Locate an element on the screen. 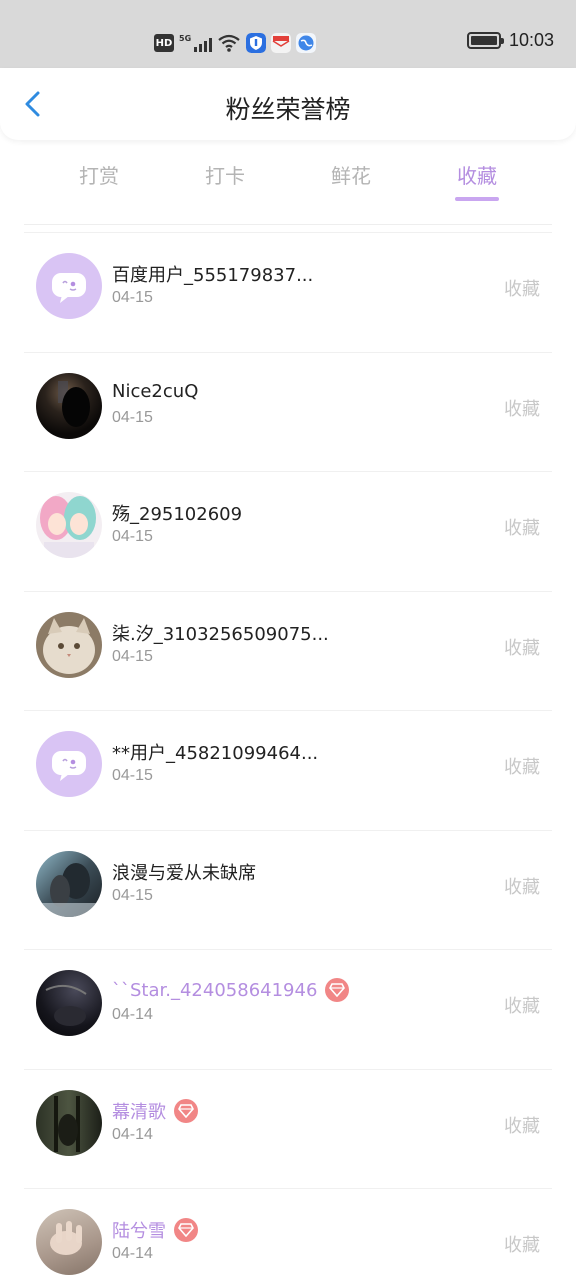 The height and width of the screenshot is (1280, 576). couple-photo-image is located at coordinates (69, 889).